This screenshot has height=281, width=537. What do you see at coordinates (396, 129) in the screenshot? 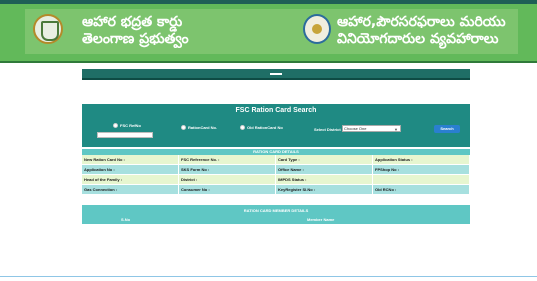
I see `chevron-down-icon: ▼` at bounding box center [396, 129].